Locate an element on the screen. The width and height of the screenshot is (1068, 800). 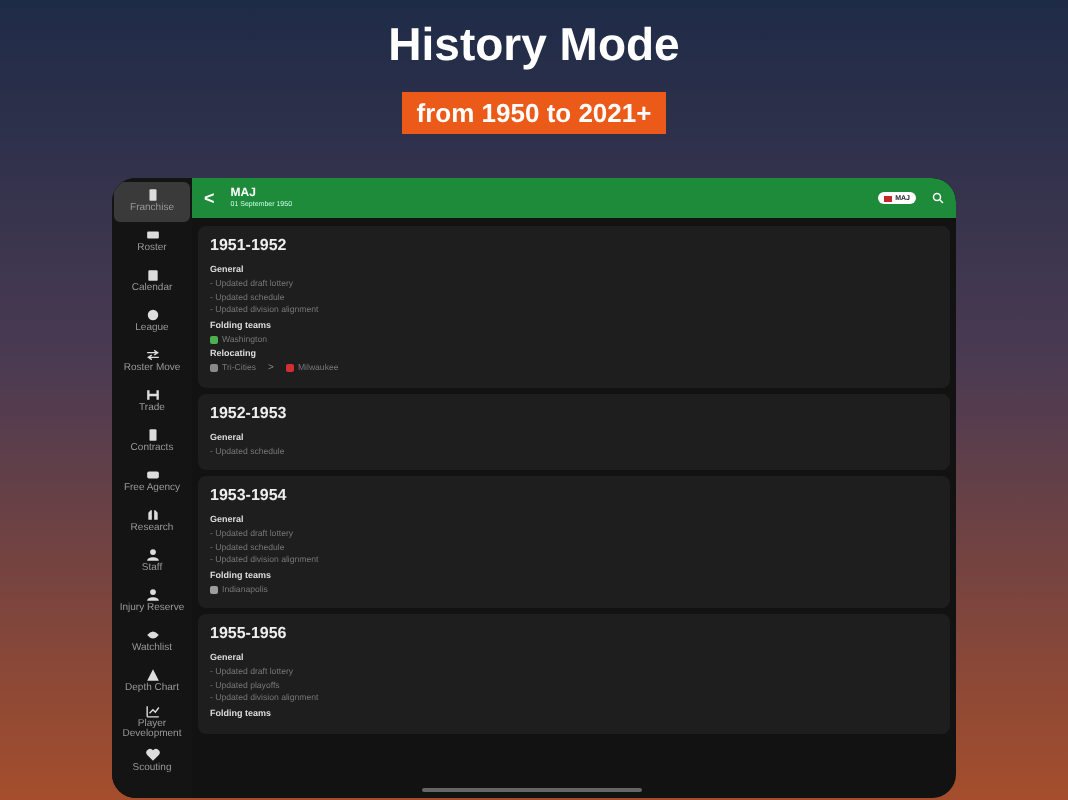
chart-icon is located at coordinates (152, 710).